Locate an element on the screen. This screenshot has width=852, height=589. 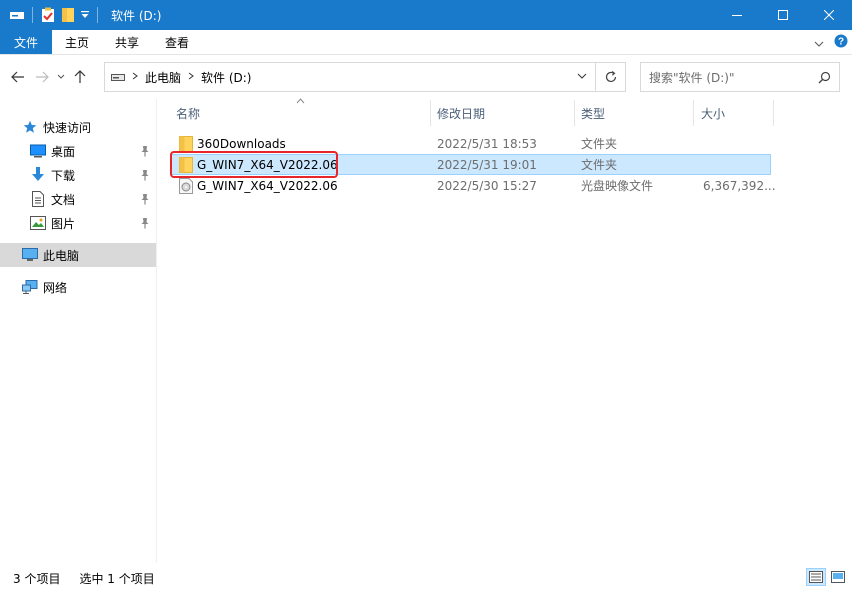
nav-item-network: 网络 is located at coordinates (78, 287).